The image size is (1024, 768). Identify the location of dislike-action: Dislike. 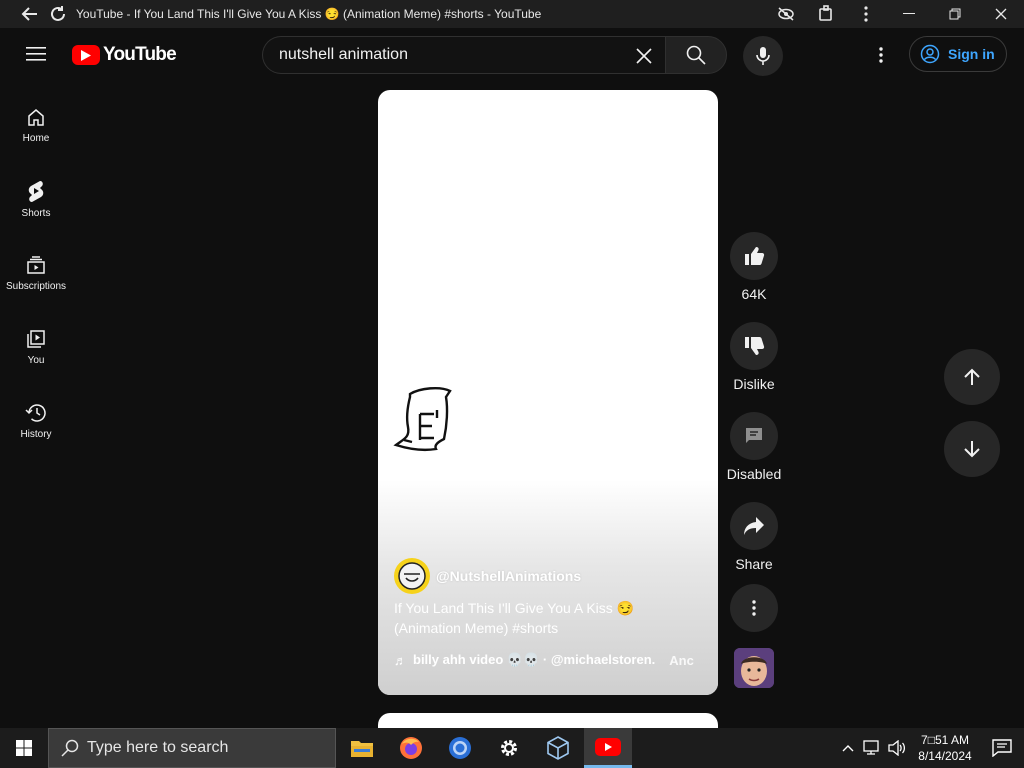
(754, 357).